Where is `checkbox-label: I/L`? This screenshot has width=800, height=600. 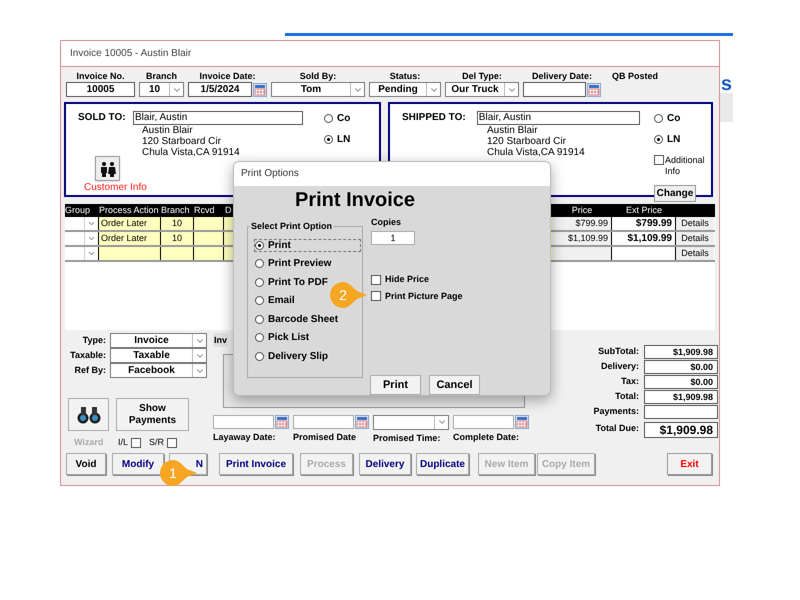
checkbox-label: I/L is located at coordinates (123, 442).